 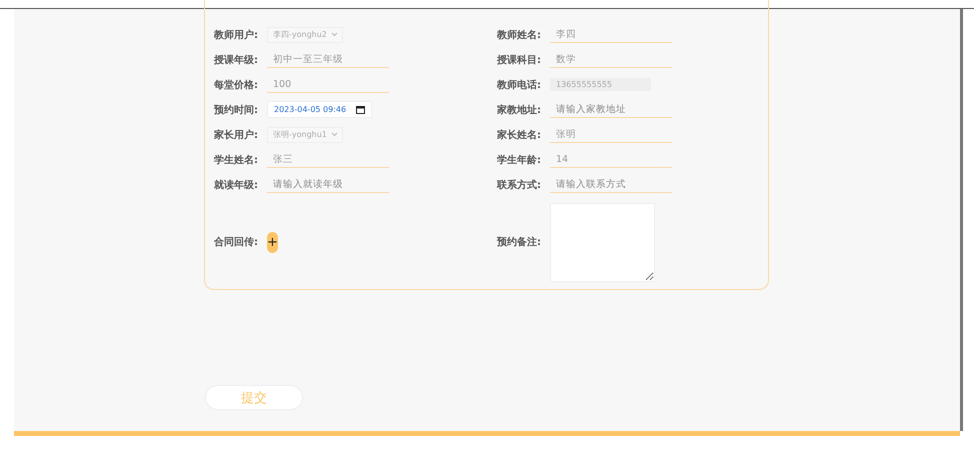 What do you see at coordinates (328, 60) in the screenshot?
I see `input-field: 初中一至三年级` at bounding box center [328, 60].